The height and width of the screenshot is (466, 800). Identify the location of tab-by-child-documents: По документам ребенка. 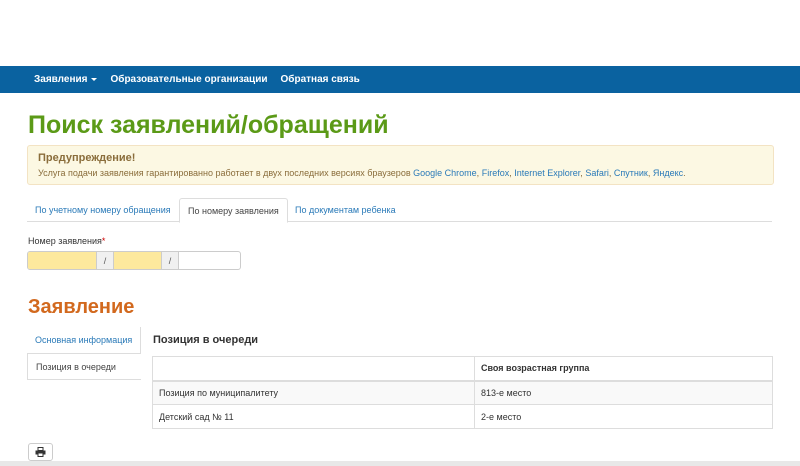
(345, 210).